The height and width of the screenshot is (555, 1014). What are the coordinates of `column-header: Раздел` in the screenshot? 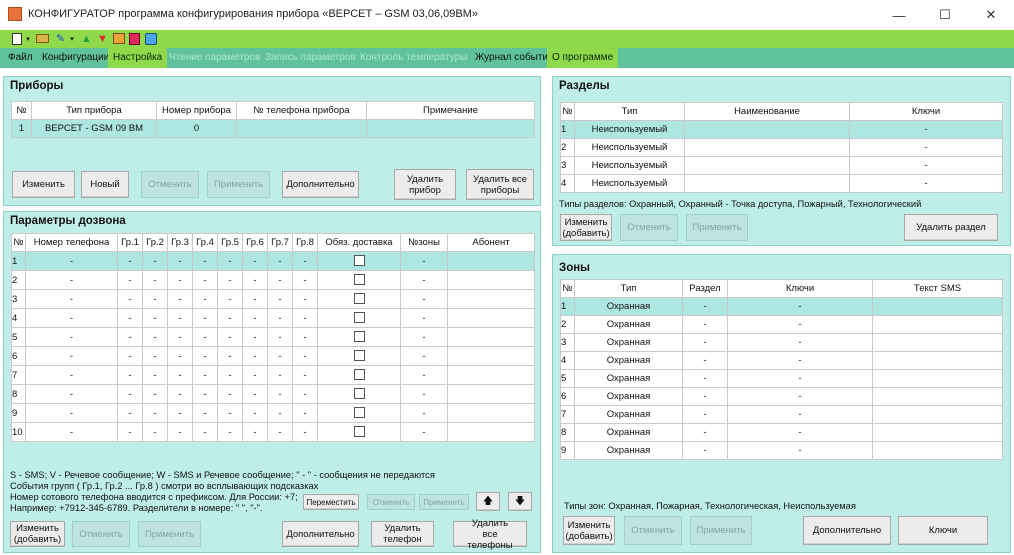 It's located at (705, 288).